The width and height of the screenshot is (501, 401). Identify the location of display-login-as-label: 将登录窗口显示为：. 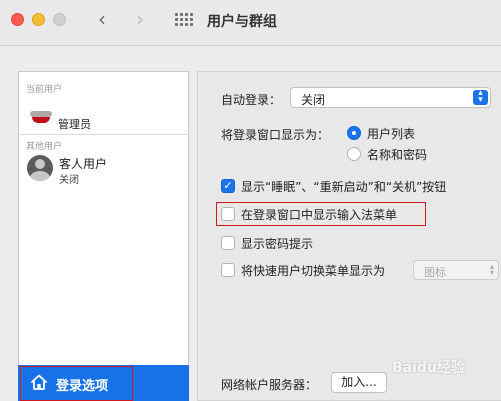
(275, 135).